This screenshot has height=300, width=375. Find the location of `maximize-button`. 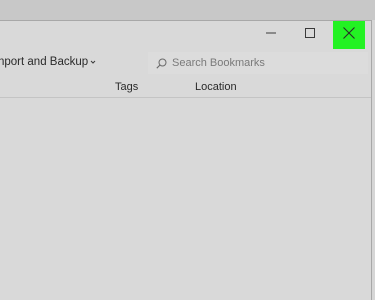

maximize-button is located at coordinates (310, 34).